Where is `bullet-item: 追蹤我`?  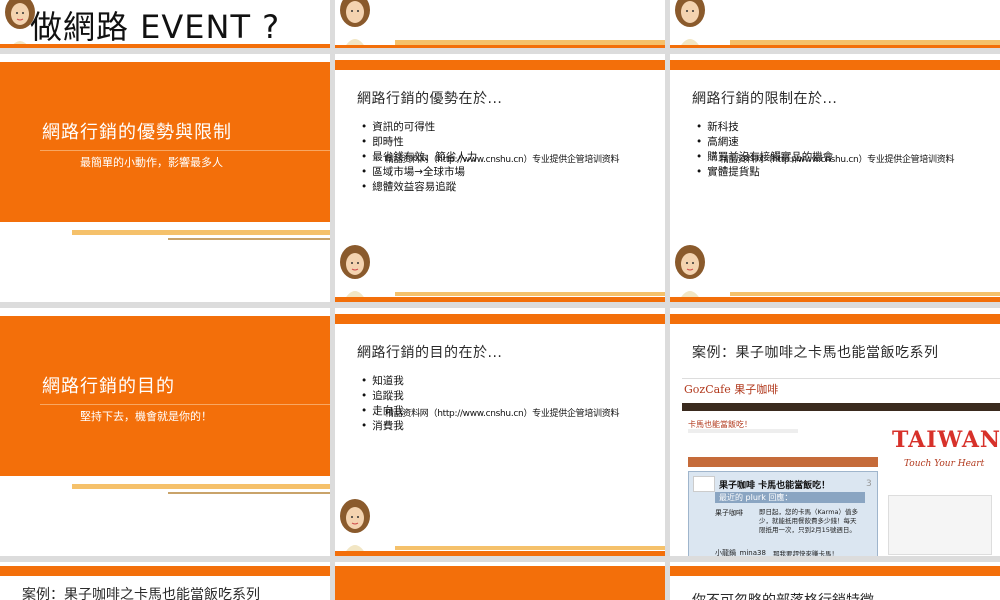 bullet-item: 追蹤我 is located at coordinates (382, 396).